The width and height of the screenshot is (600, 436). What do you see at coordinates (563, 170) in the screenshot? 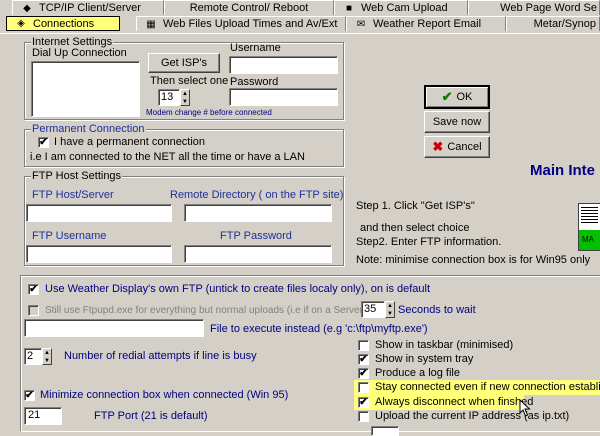
I see `main-internet-title: Main Inte` at bounding box center [563, 170].